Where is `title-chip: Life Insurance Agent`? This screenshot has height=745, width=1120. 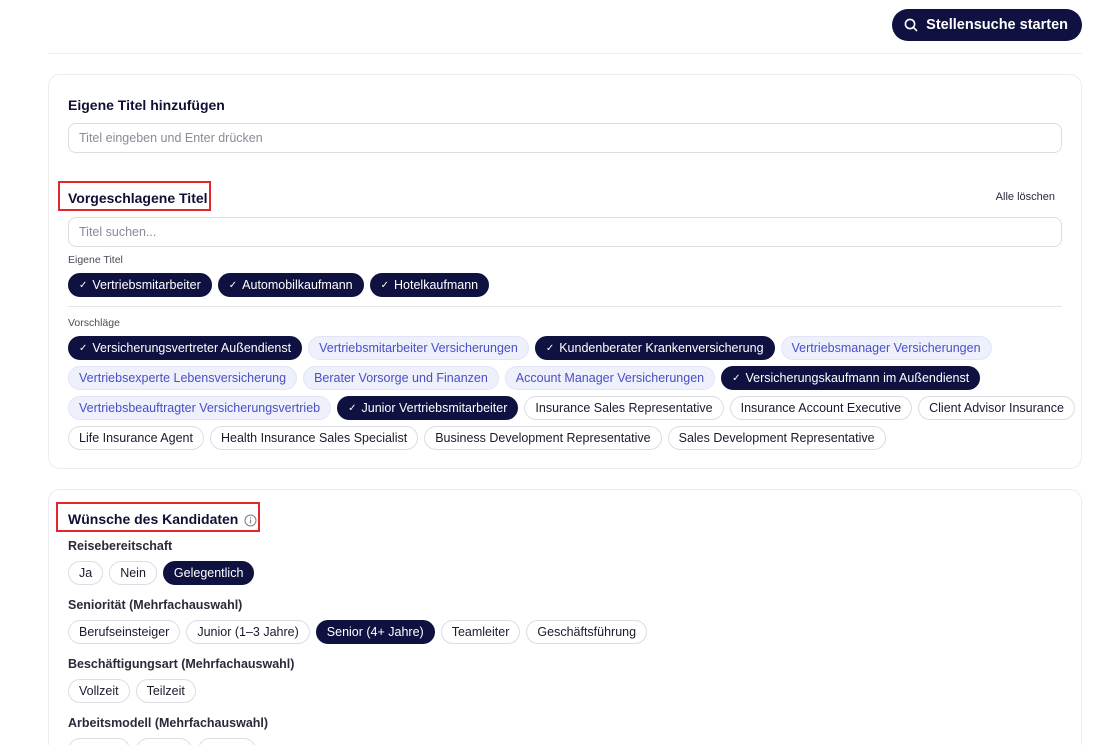 title-chip: Life Insurance Agent is located at coordinates (136, 438).